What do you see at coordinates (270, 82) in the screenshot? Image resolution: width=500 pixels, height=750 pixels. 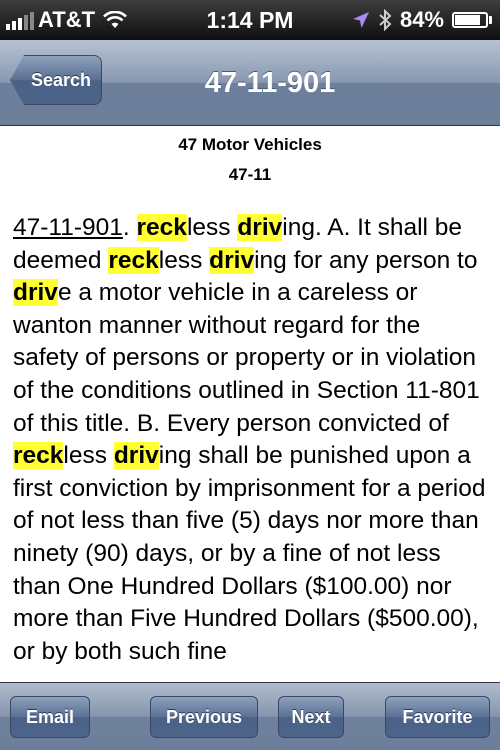 I see `nav-title: 47-11-901` at bounding box center [270, 82].